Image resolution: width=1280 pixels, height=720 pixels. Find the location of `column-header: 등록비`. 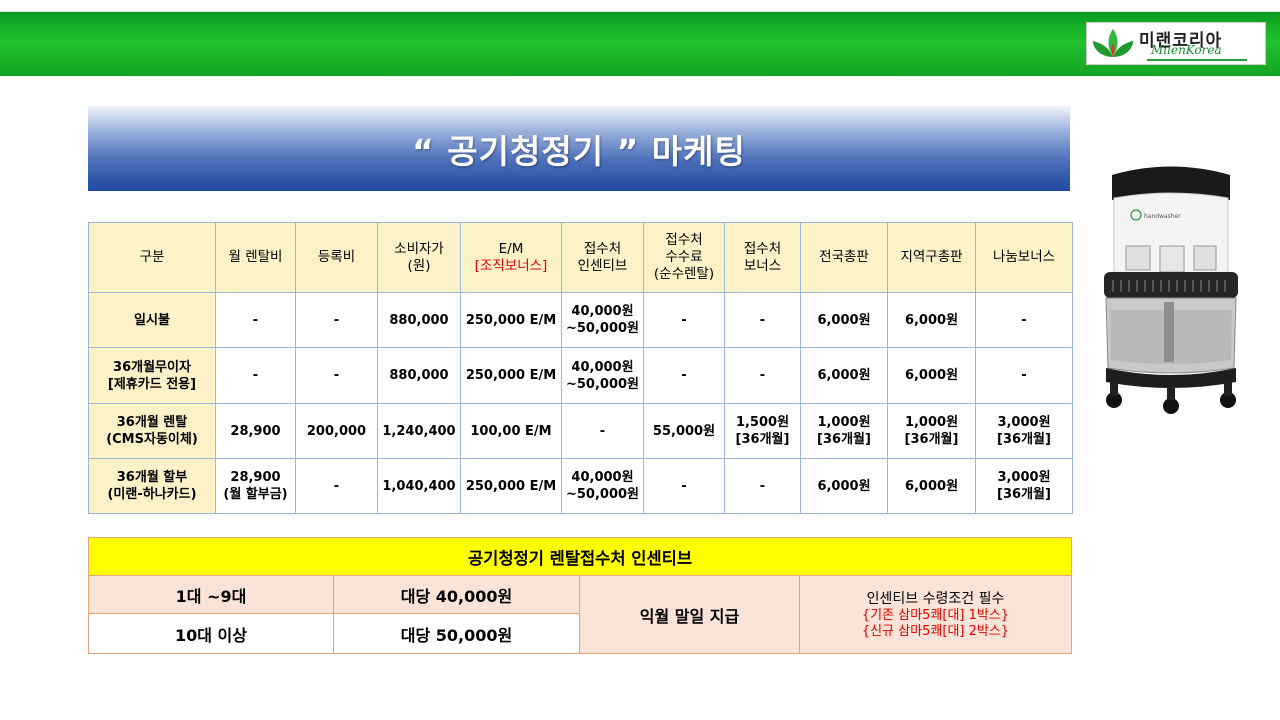

column-header: 등록비 is located at coordinates (336, 257).